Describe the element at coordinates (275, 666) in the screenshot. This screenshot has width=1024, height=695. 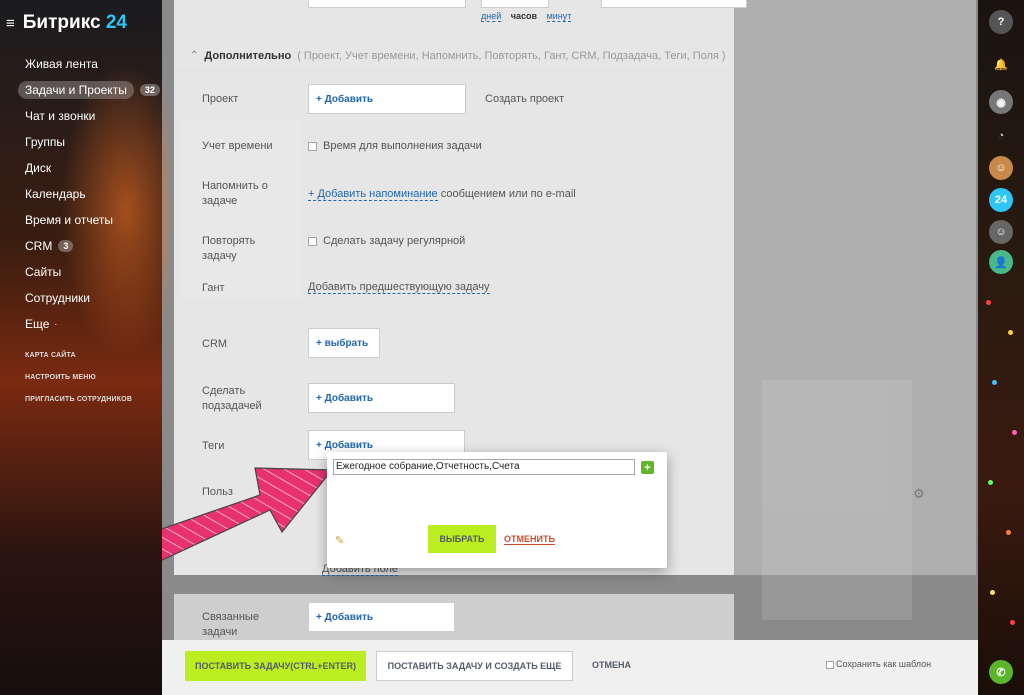
I see `create-task-button: ПОСТАВИТЬ ЗАДАЧУ(CTRL+ENTER)` at that location.